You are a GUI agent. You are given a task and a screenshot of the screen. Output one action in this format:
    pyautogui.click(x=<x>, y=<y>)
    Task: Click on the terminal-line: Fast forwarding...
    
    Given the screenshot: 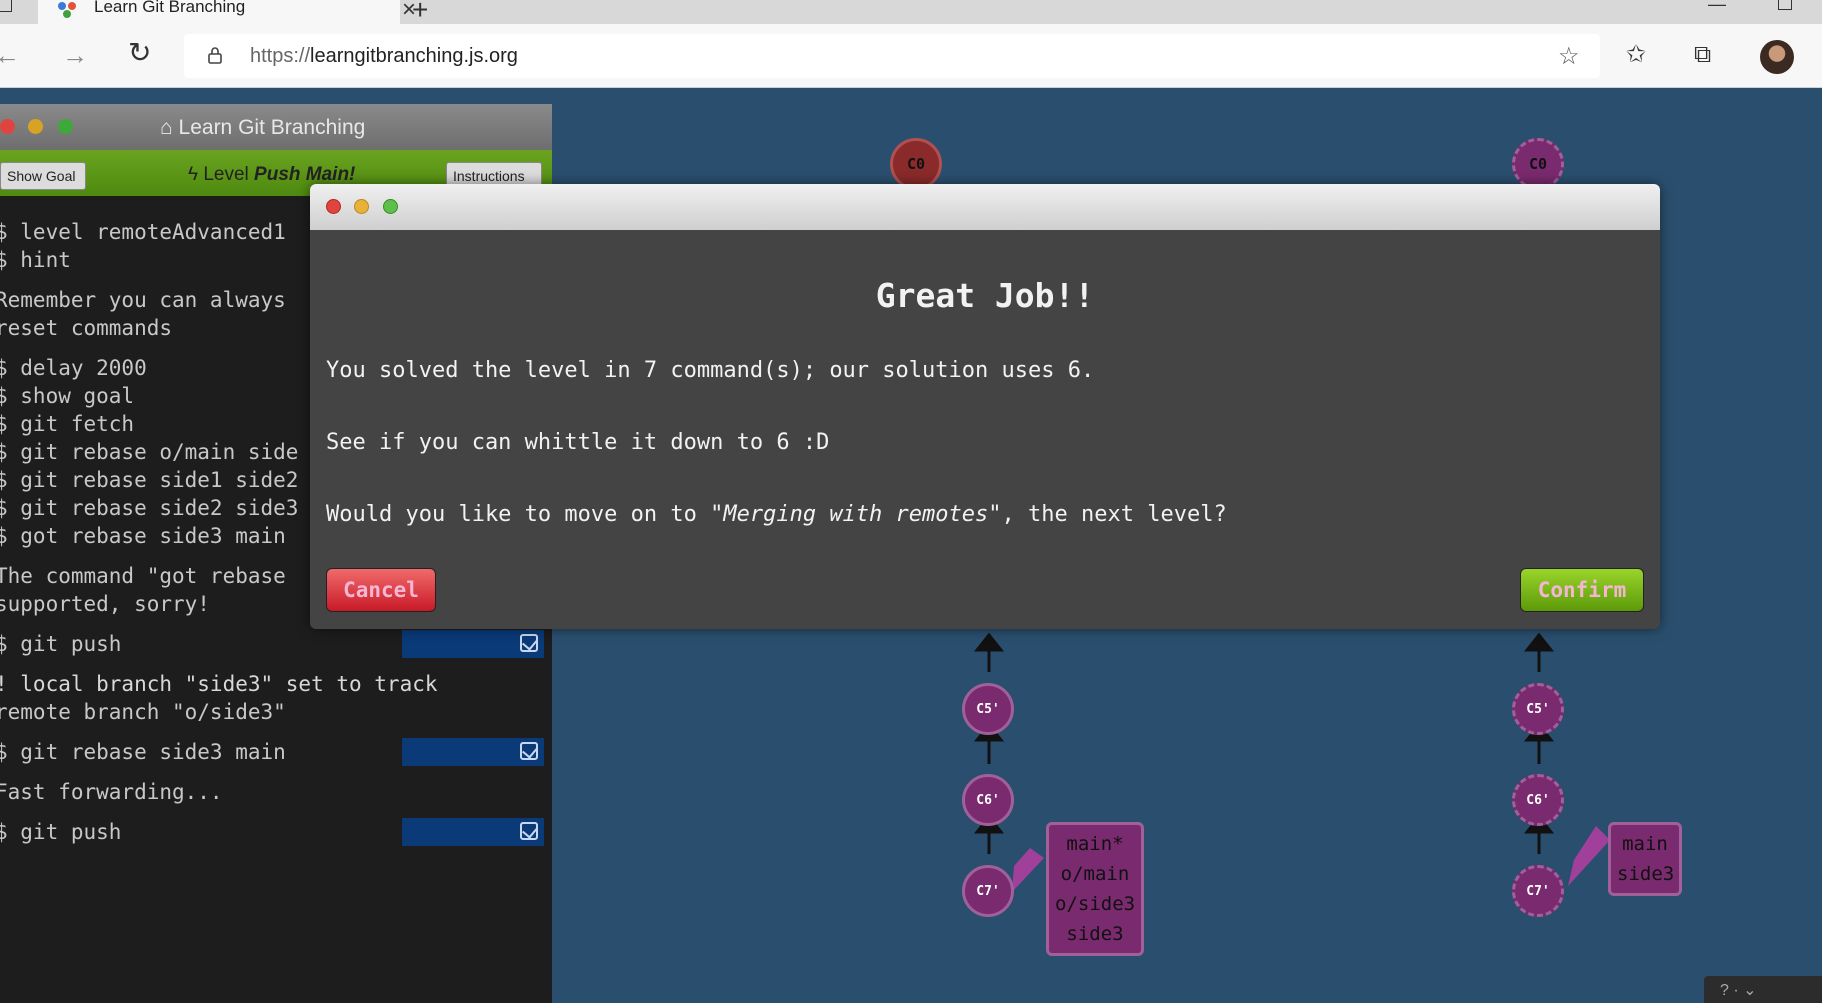 What is the action you would take?
    pyautogui.click(x=111, y=792)
    